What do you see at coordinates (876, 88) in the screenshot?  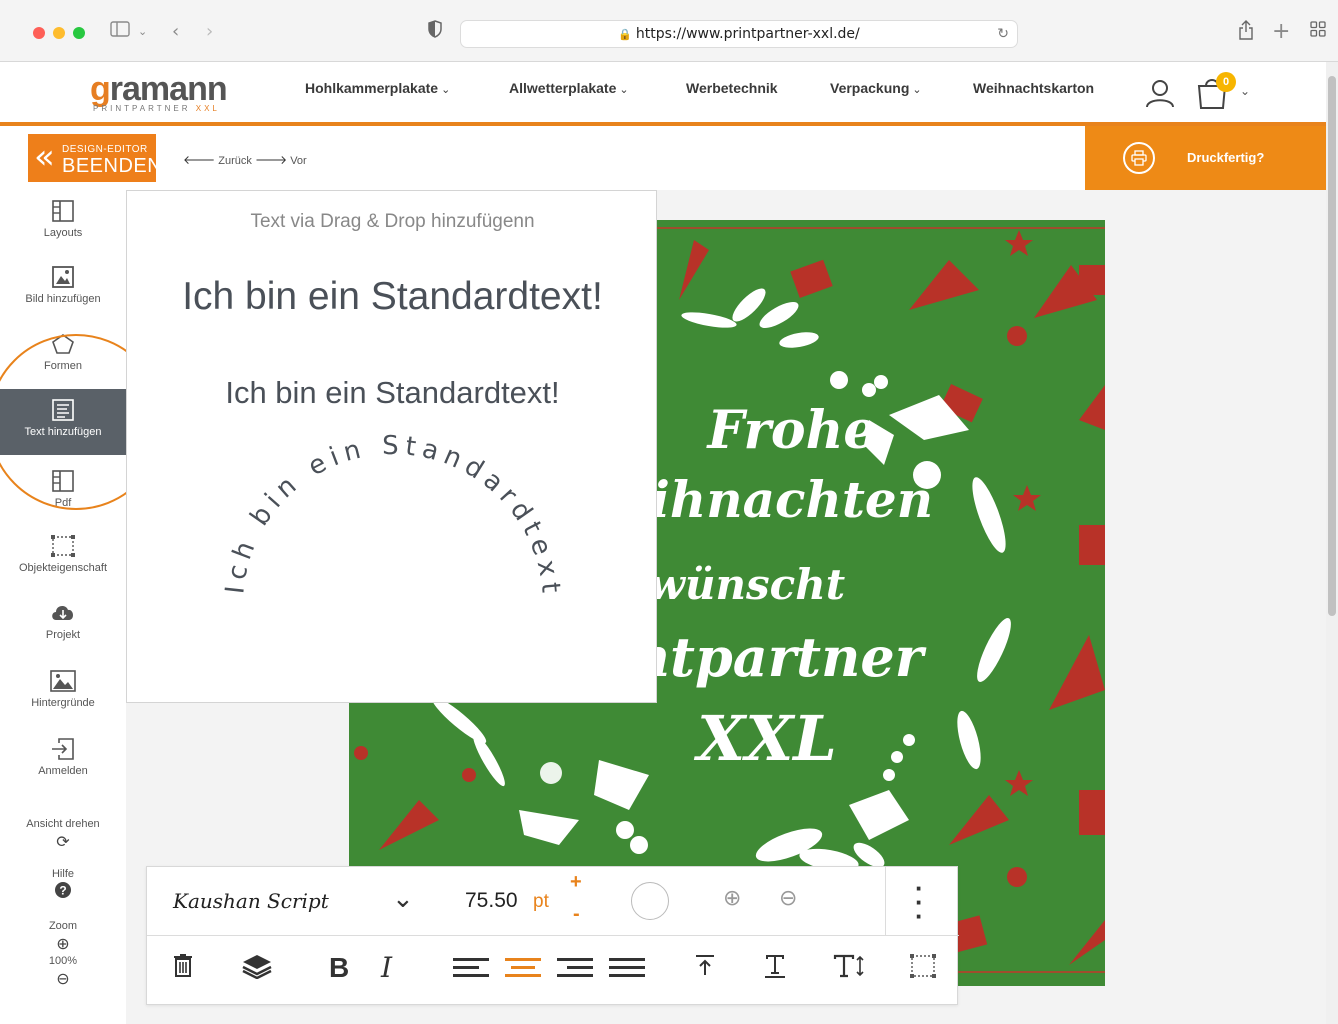 I see `nav-verpackung: Verpackung ⌄` at bounding box center [876, 88].